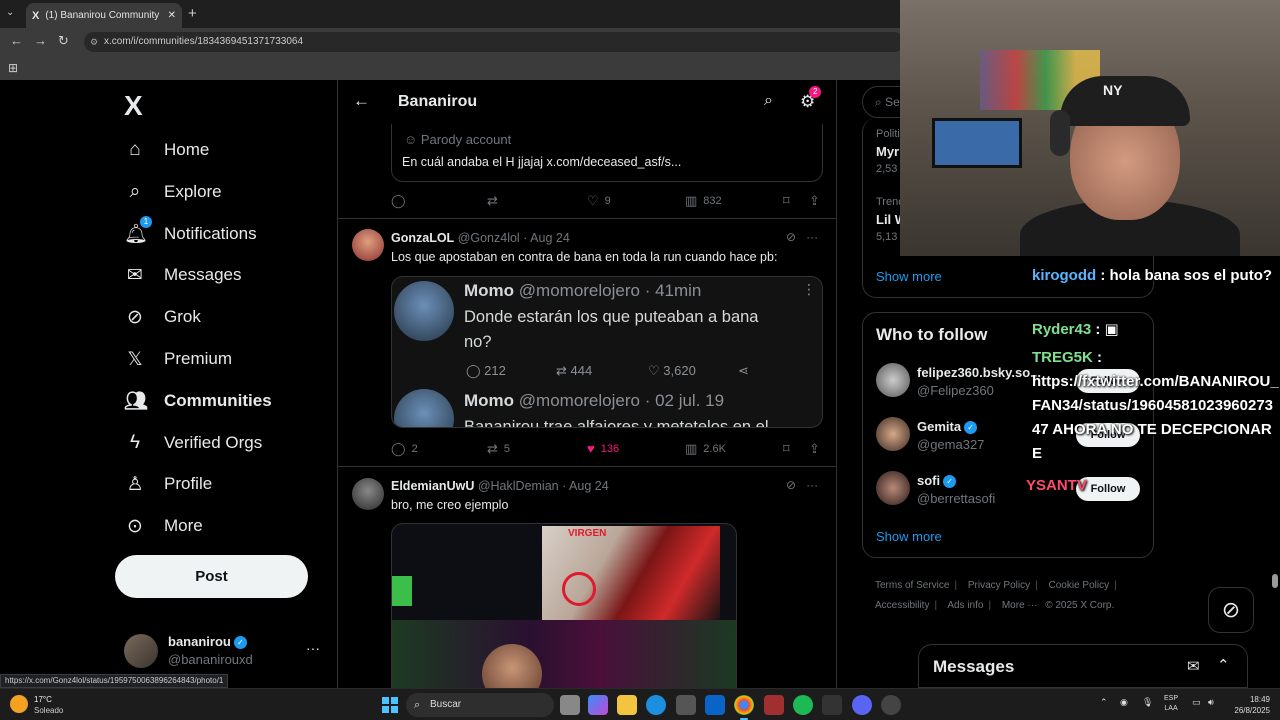 This screenshot has height=720, width=1280. What do you see at coordinates (422, 238) in the screenshot?
I see `author-name: GonzaLOL` at bounding box center [422, 238].